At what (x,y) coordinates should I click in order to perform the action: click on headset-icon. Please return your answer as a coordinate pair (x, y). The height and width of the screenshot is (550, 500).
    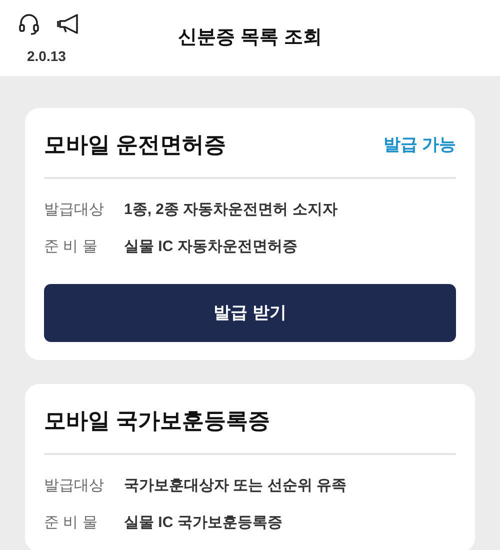
    Looking at the image, I should click on (29, 24).